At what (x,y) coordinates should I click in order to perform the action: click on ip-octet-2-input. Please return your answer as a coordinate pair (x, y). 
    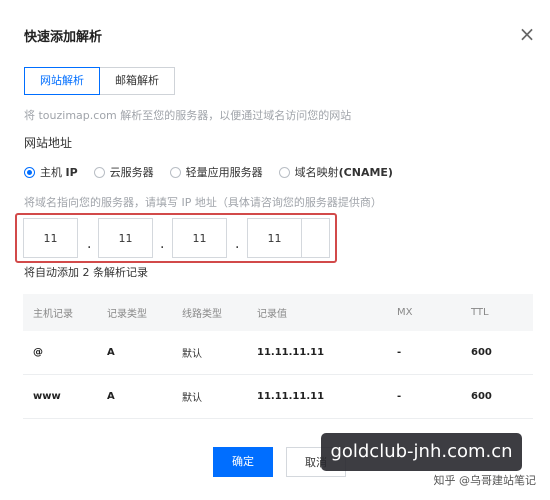
    Looking at the image, I should click on (125, 238).